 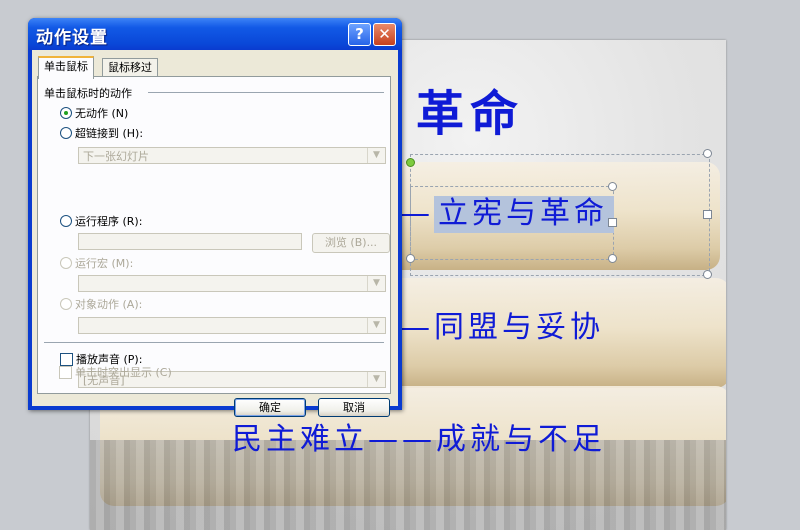 I want to click on group-label: 单击鼠标时的动作, so click(x=90, y=93).